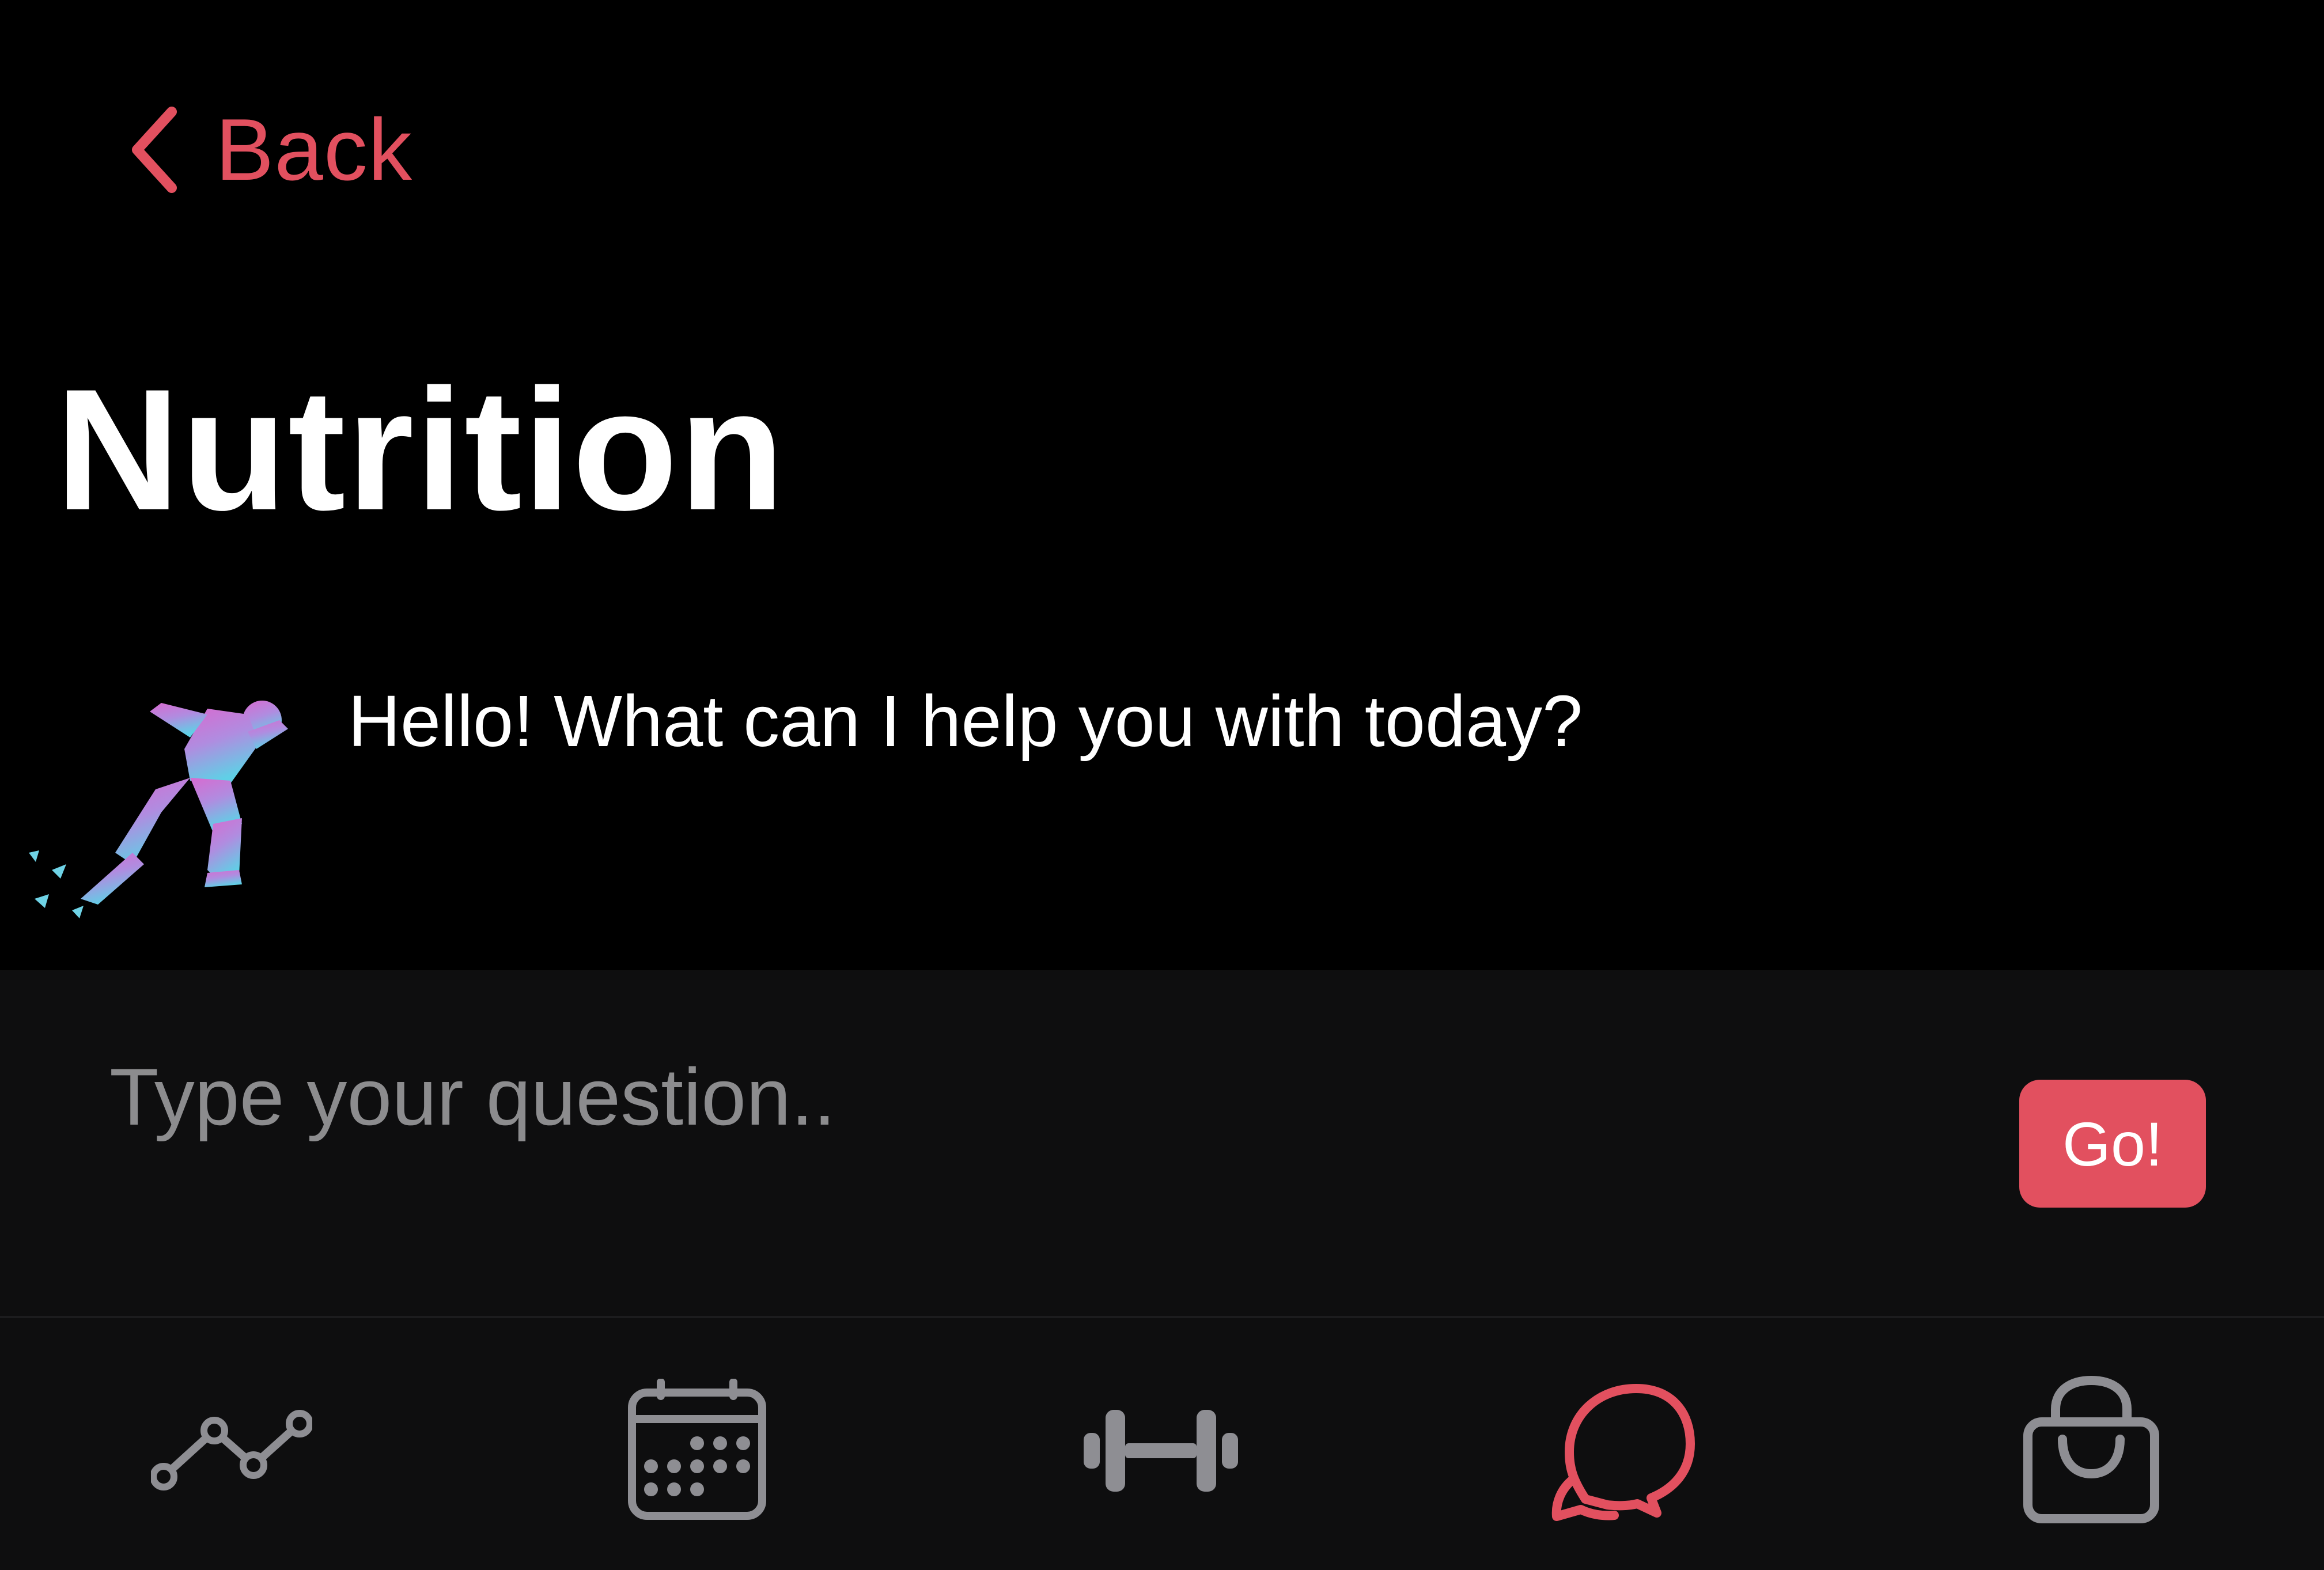  I want to click on back-button: Back, so click(269, 150).